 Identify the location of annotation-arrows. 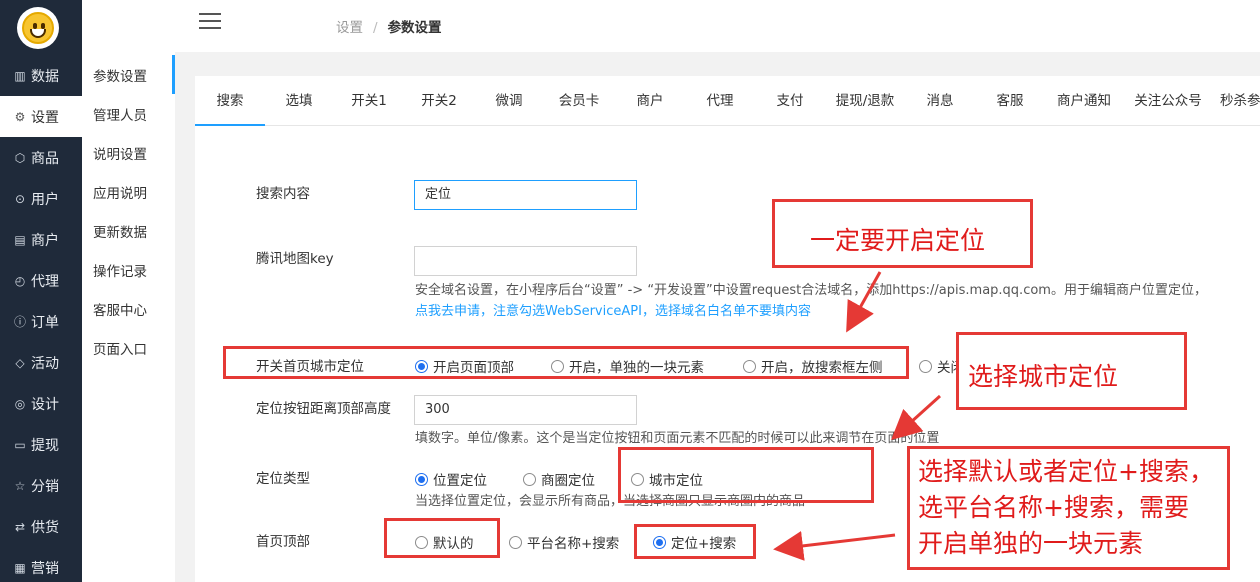
(857, 416).